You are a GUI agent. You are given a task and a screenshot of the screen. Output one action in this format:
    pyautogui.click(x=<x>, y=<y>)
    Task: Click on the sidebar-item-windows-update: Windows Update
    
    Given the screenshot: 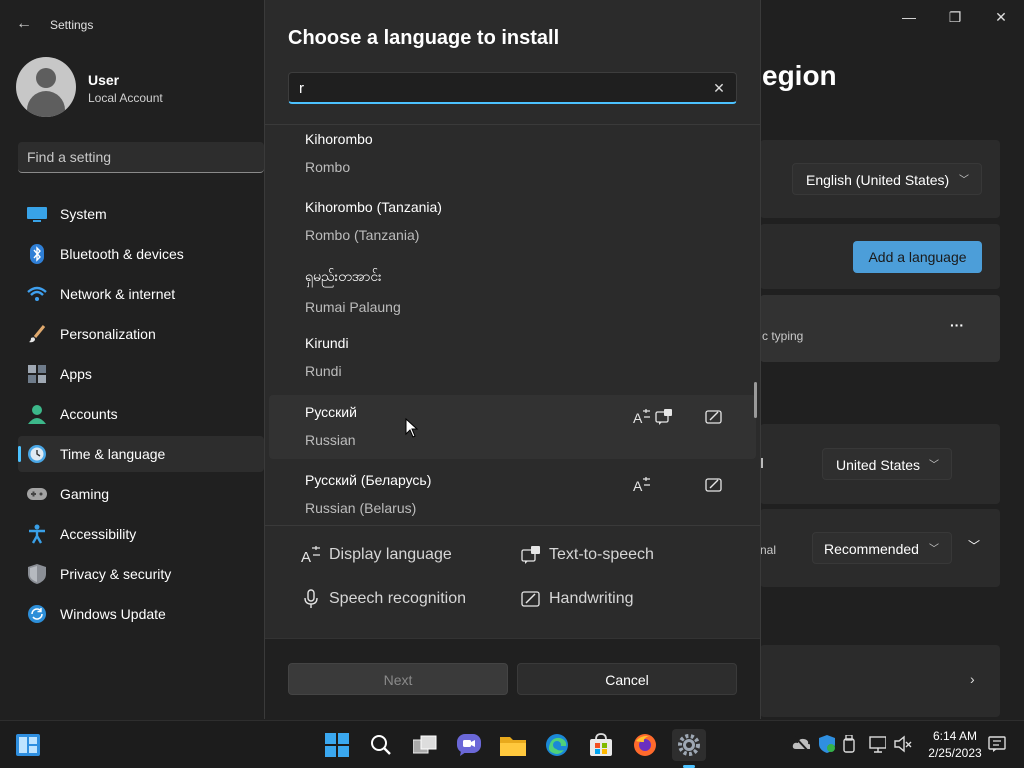 What is the action you would take?
    pyautogui.click(x=141, y=614)
    